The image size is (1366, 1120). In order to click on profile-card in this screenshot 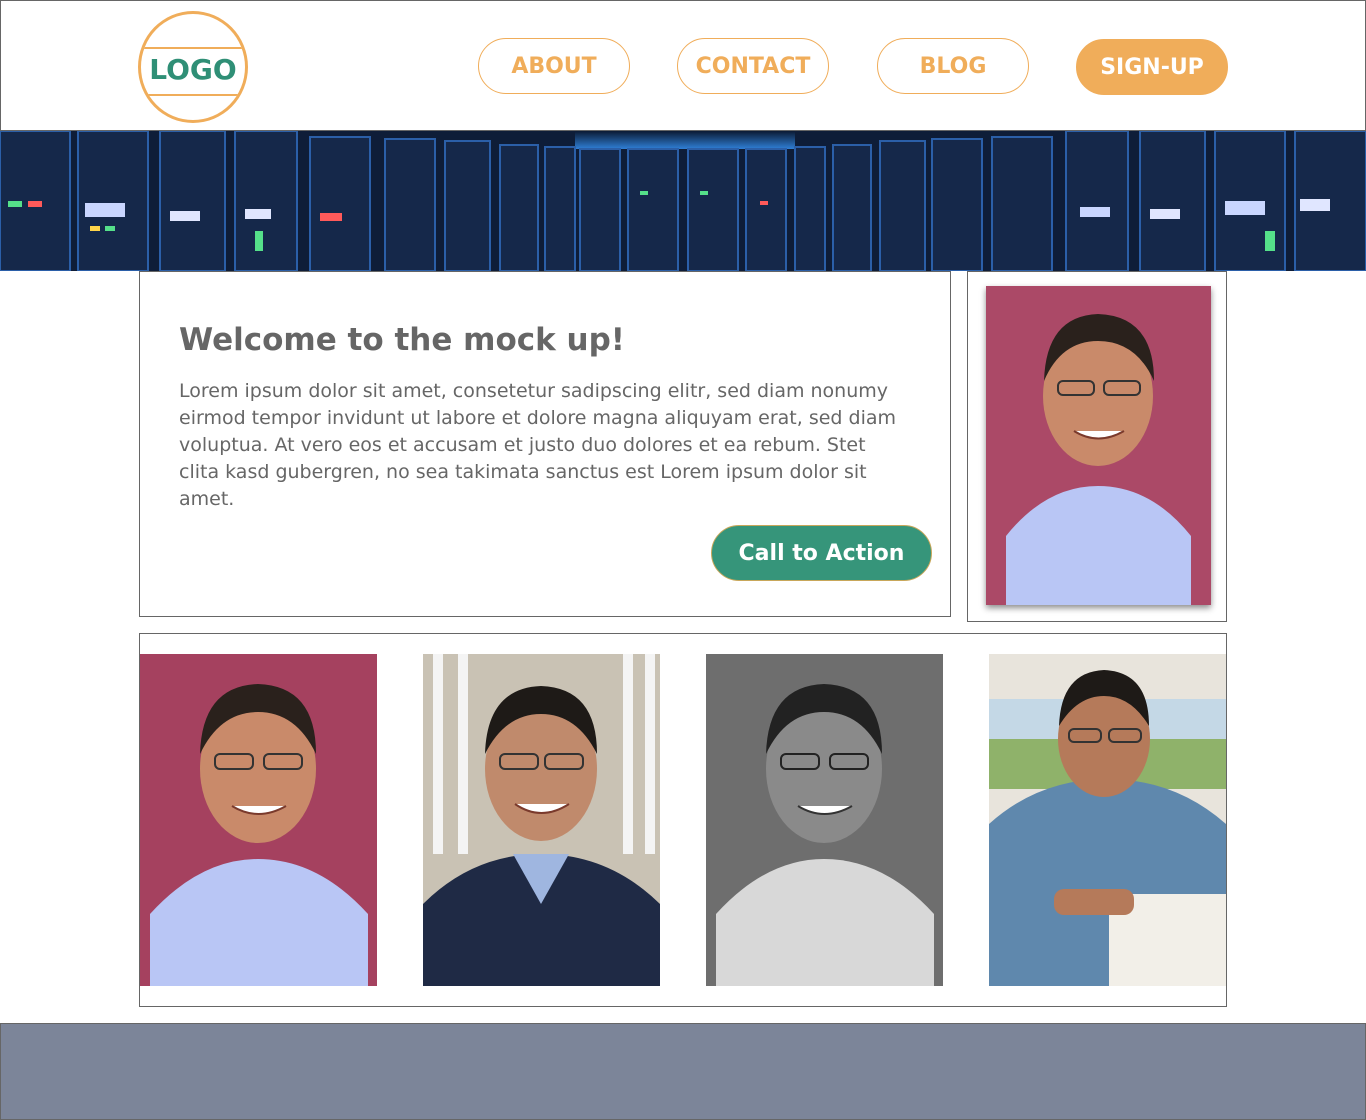, I will do `click(1097, 446)`.